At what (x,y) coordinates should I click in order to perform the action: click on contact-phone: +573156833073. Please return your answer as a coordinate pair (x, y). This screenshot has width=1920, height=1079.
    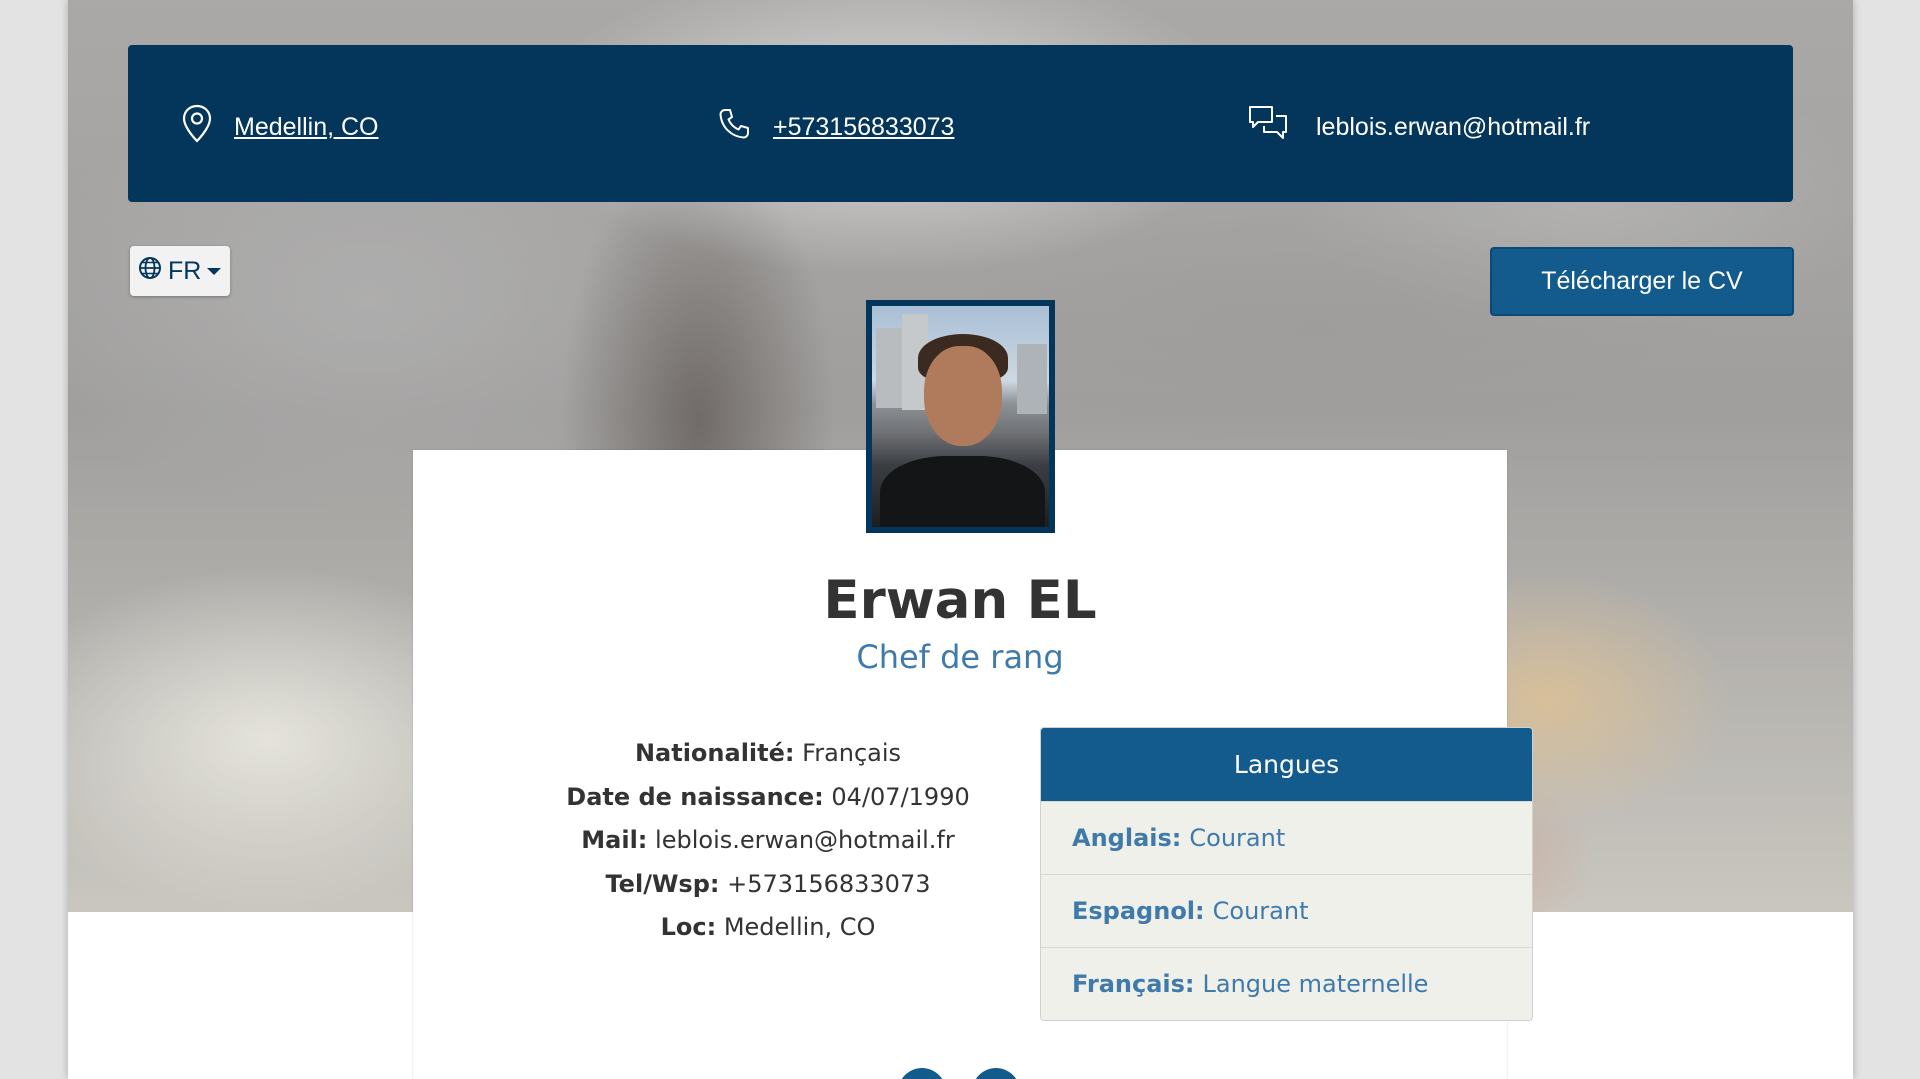
    Looking at the image, I should click on (835, 123).